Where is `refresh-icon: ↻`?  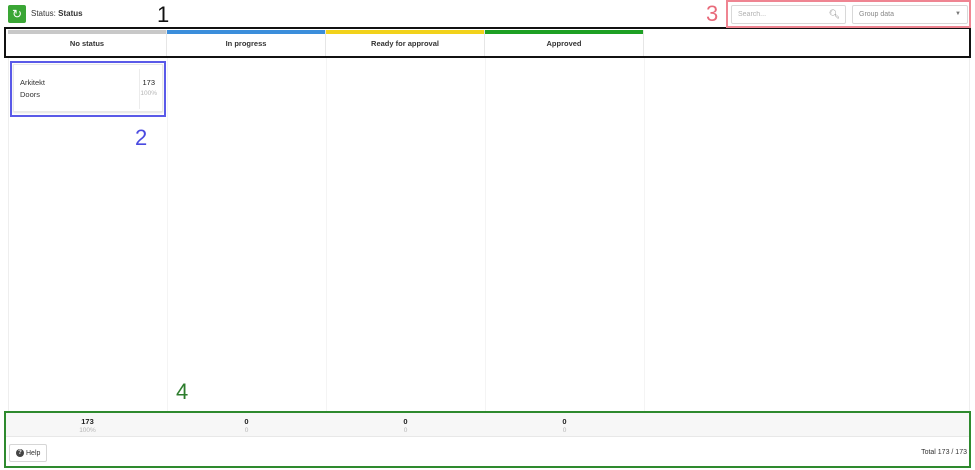
refresh-icon: ↻ is located at coordinates (17, 14).